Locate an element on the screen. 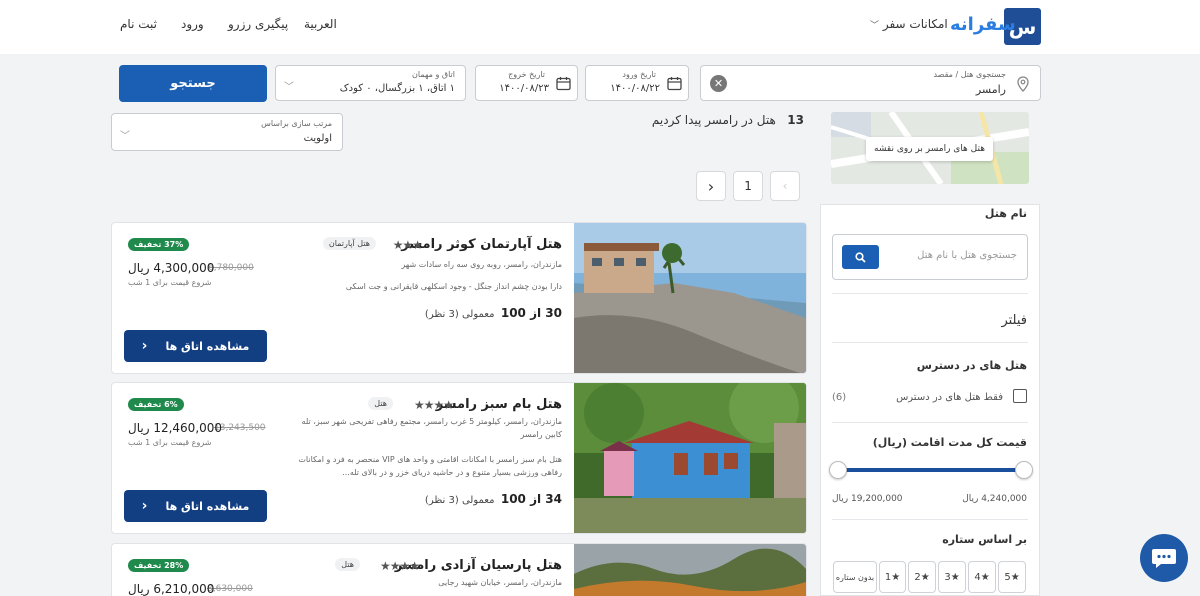 This screenshot has height=596, width=1200. price-title: قیمت کل مدت اقامت (ریال) is located at coordinates (949, 442).